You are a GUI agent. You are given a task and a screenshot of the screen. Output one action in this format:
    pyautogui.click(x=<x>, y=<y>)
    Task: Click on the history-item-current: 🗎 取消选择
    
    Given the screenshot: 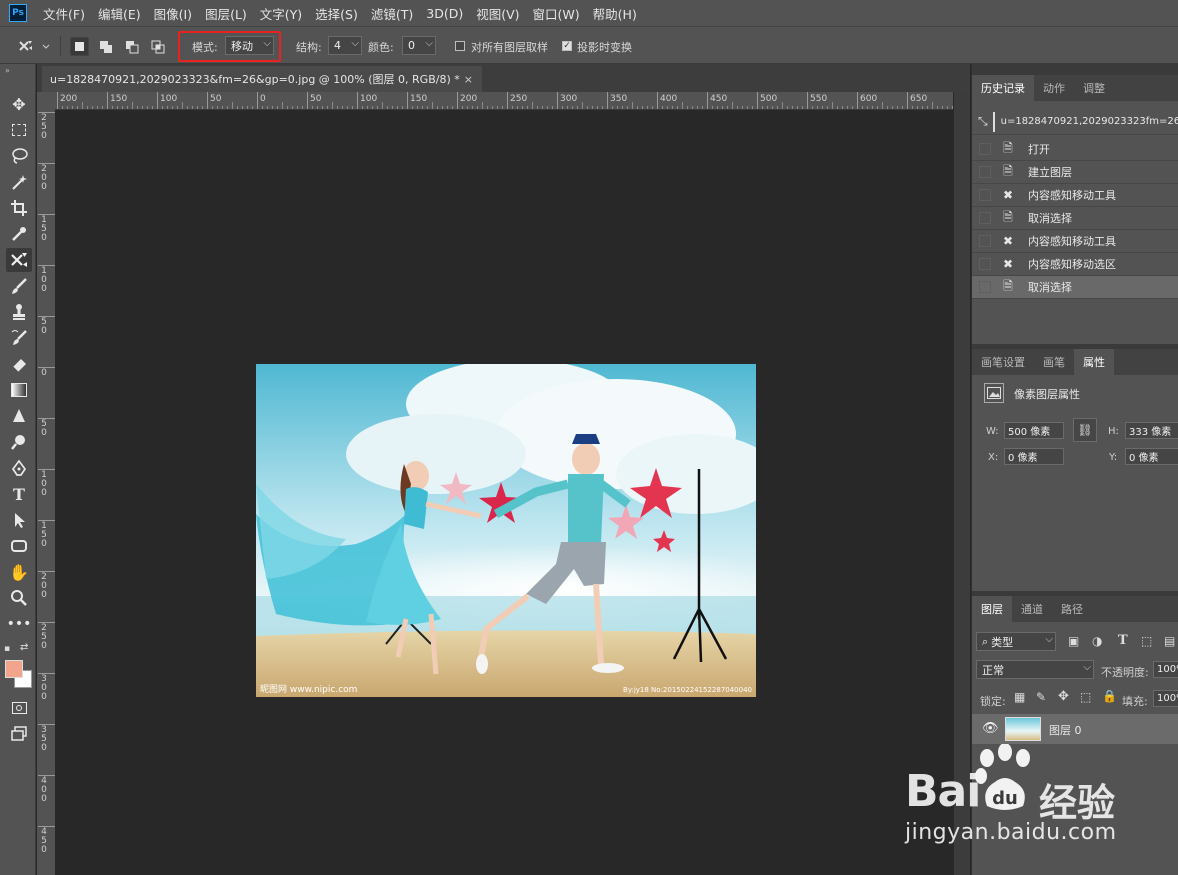 What is the action you would take?
    pyautogui.click(x=1075, y=287)
    